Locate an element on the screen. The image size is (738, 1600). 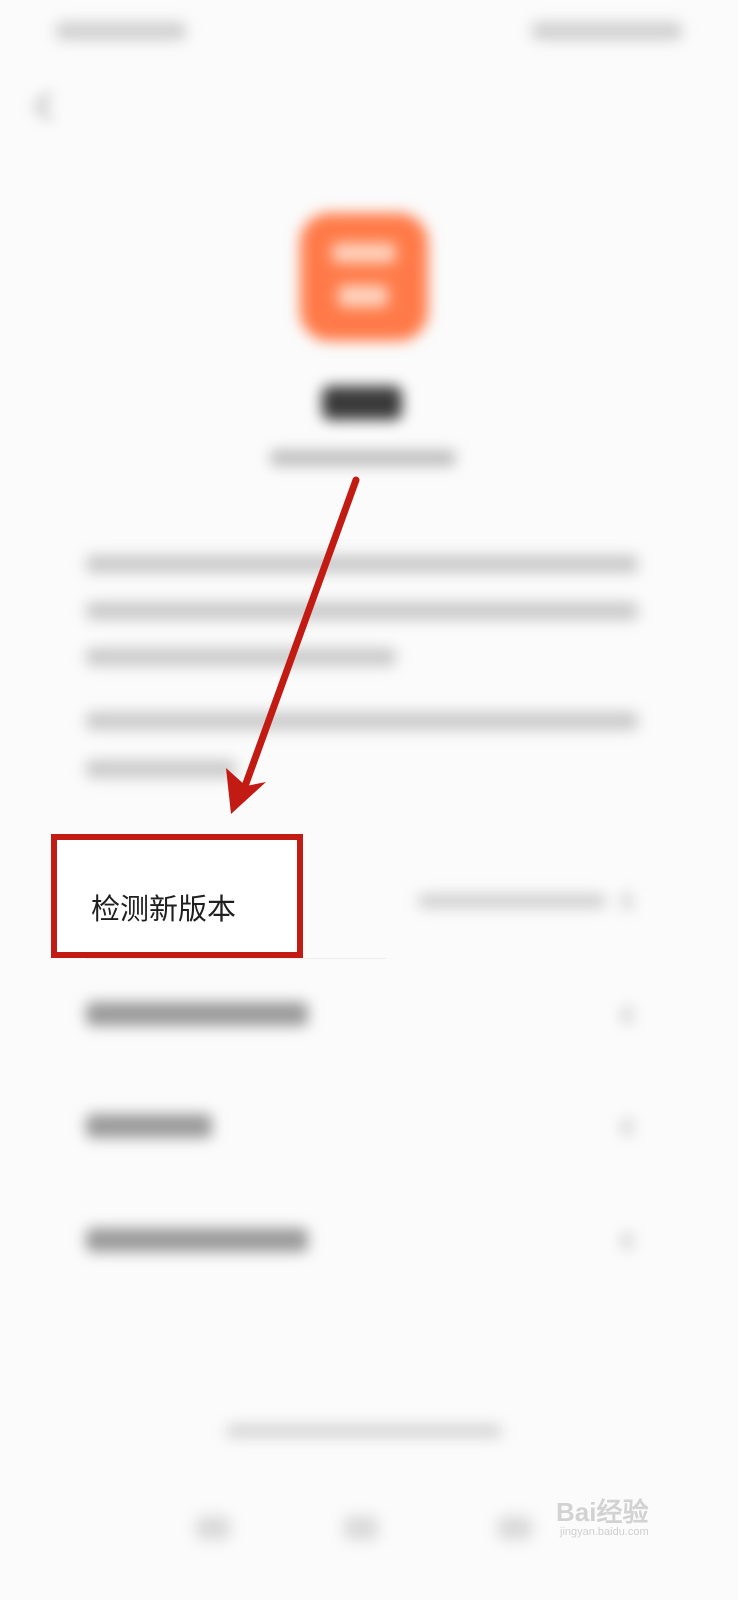
watermark-url: jingyan.baidu.com is located at coordinates (604, 1532).